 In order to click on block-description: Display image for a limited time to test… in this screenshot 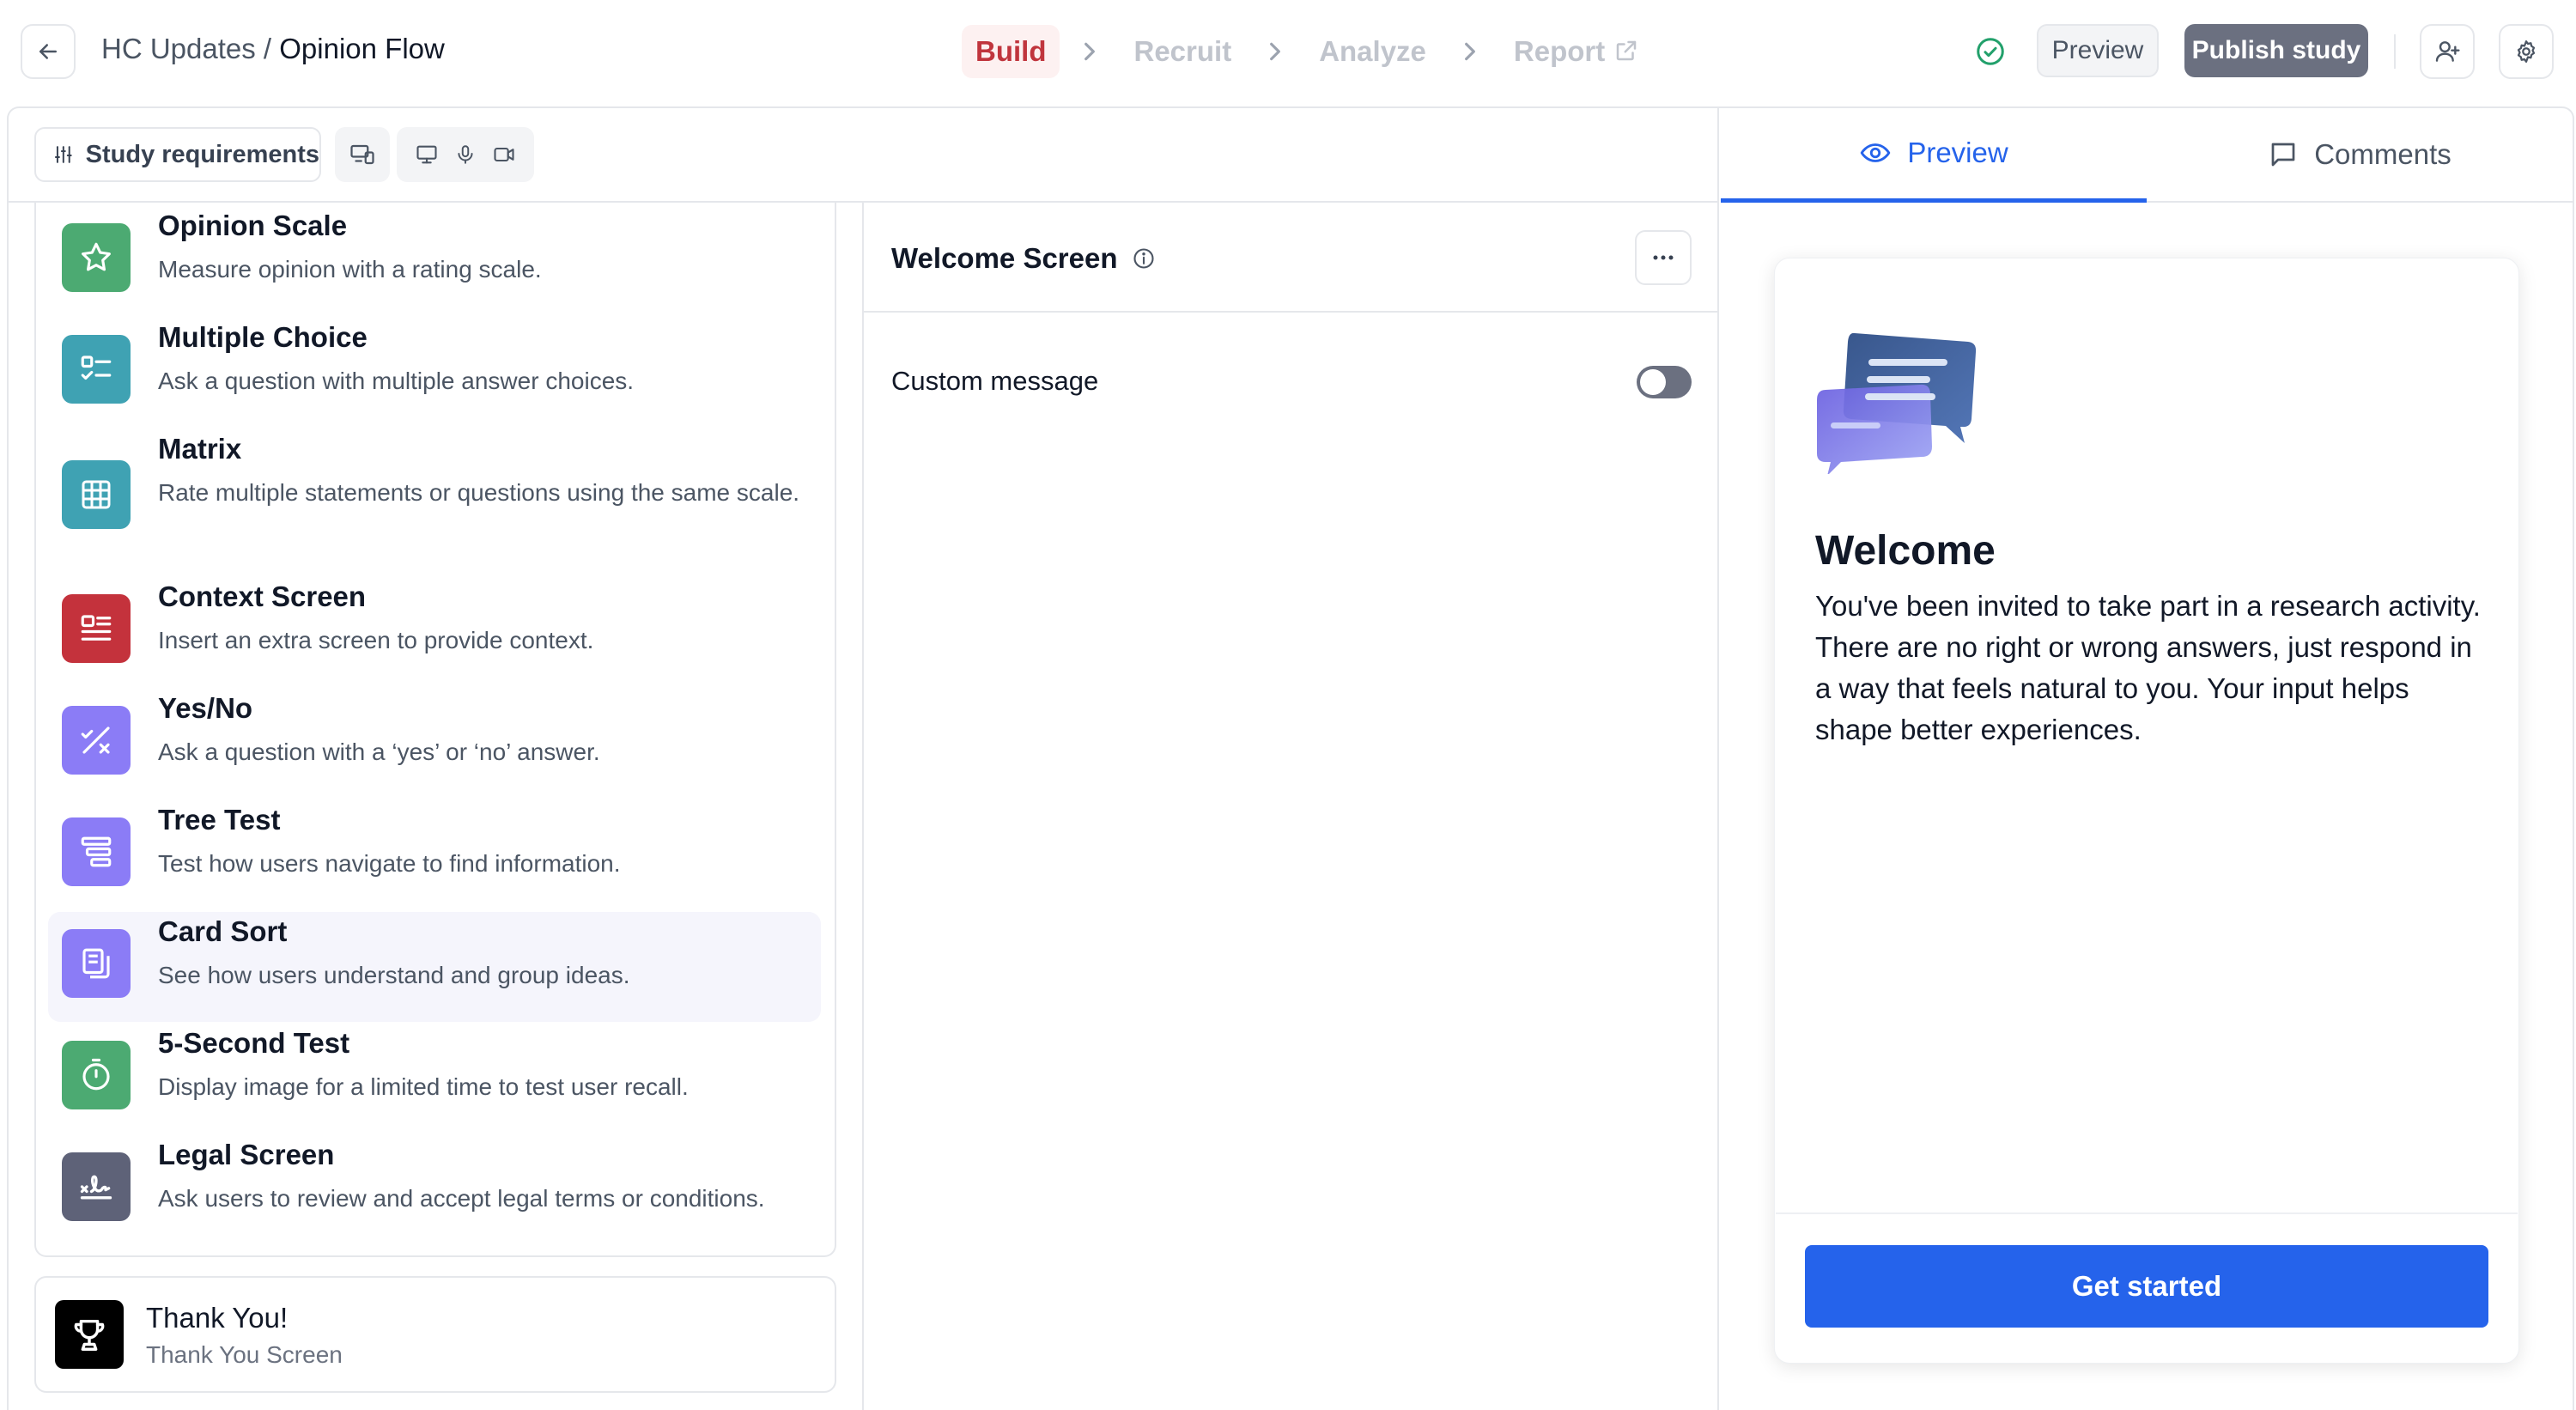, I will do `click(423, 1087)`.